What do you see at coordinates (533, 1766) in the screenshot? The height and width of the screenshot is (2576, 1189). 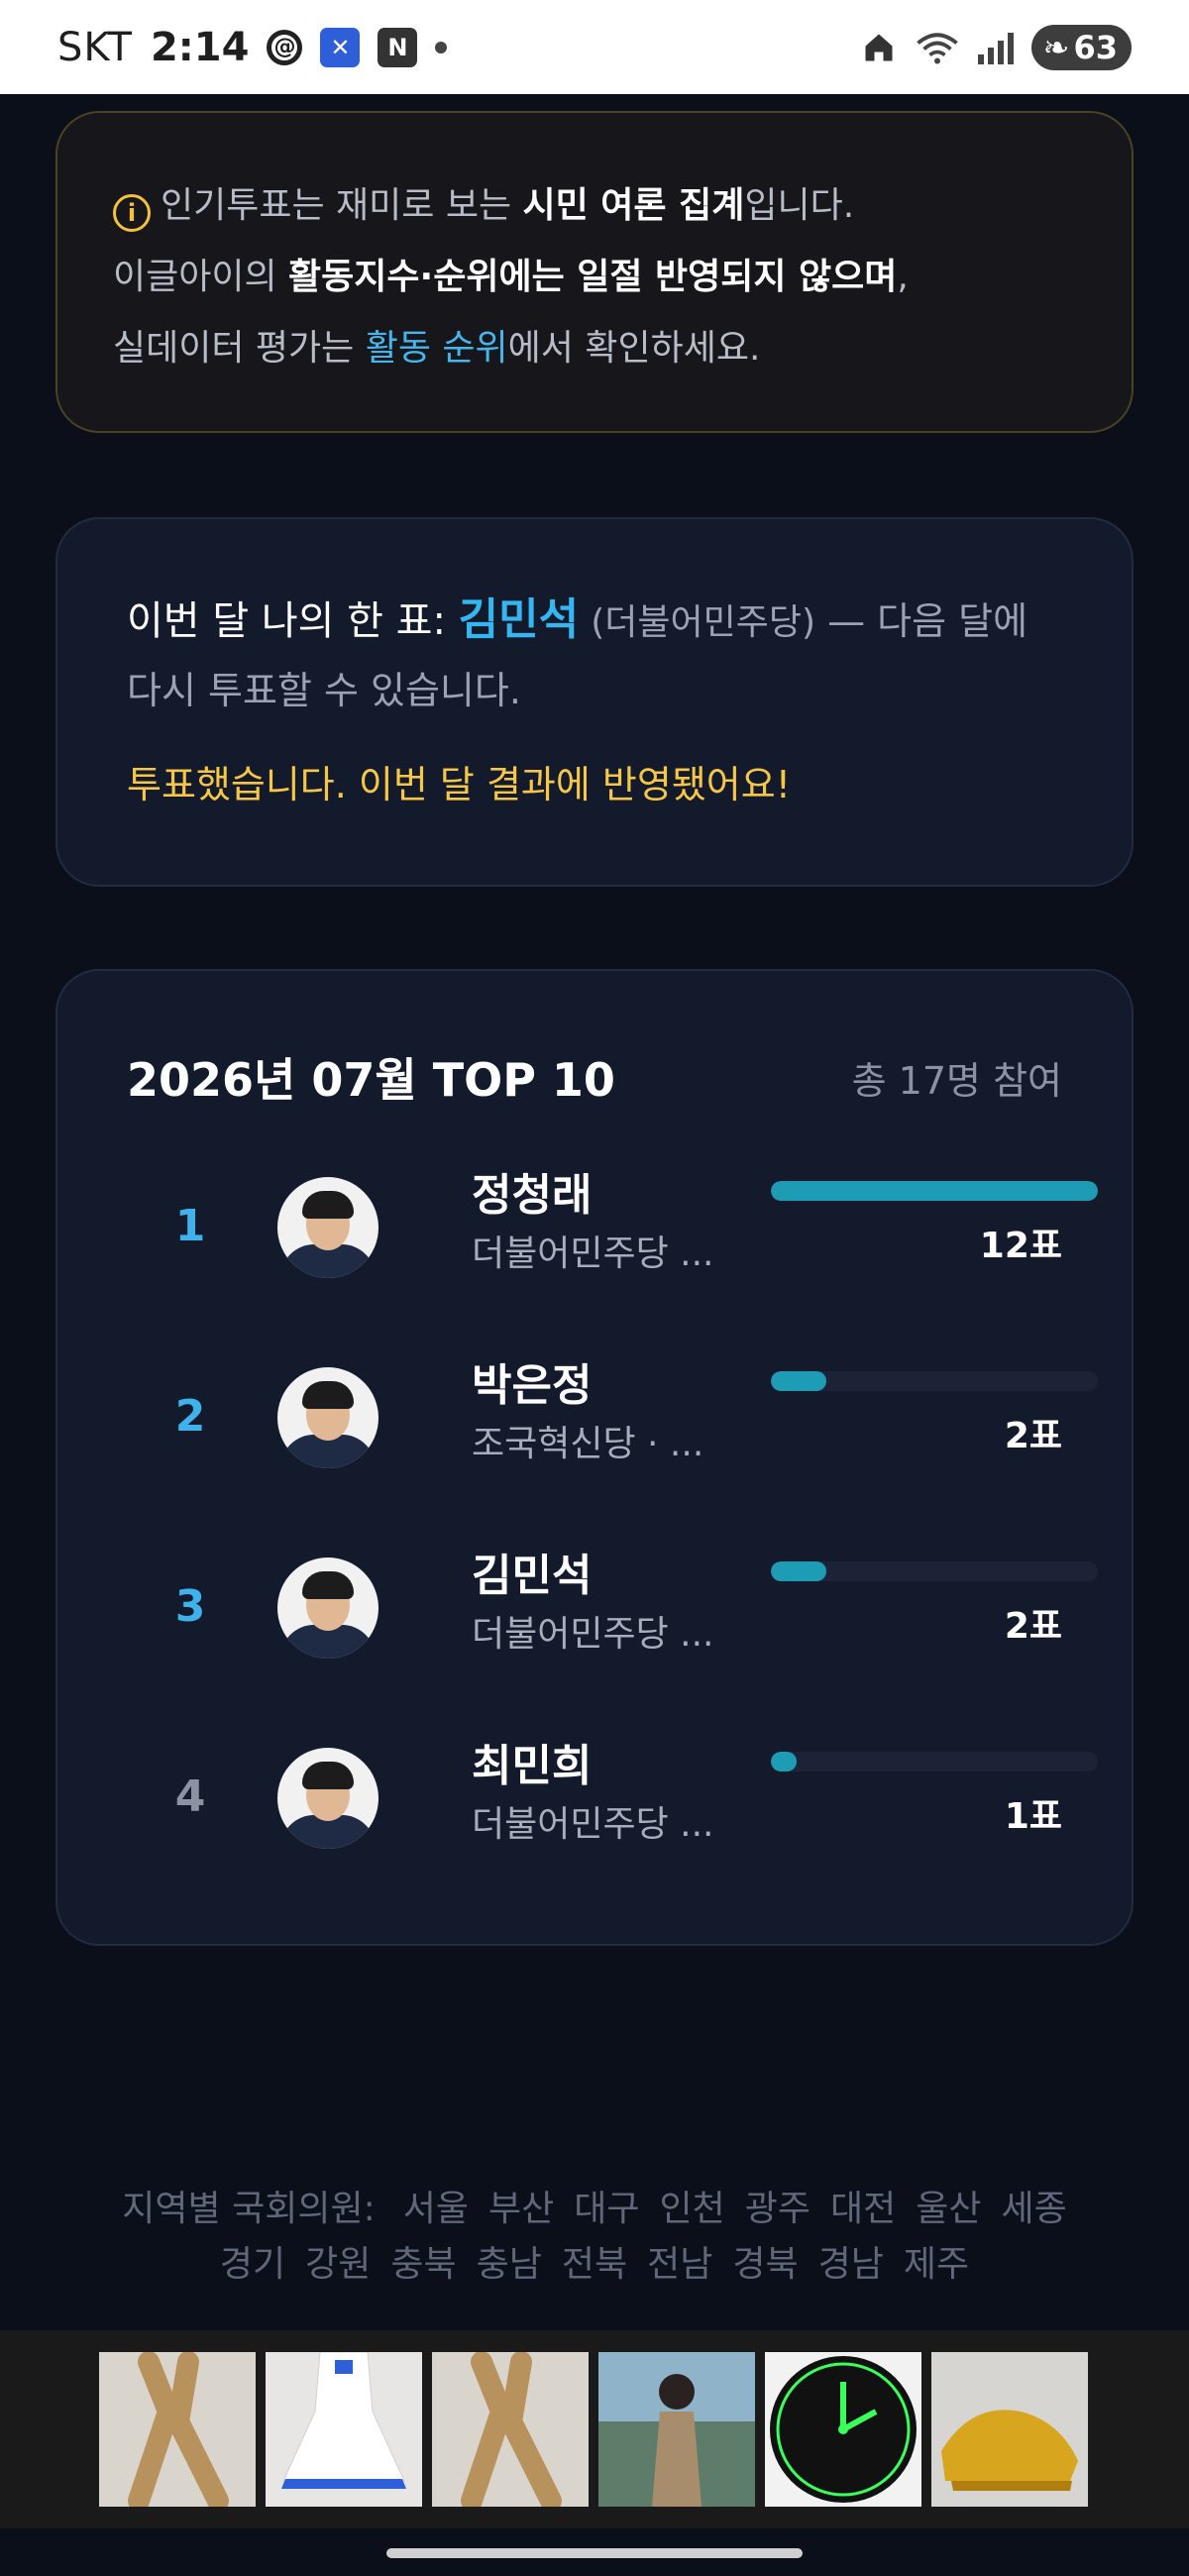 I see `candidate-name: 최민희` at bounding box center [533, 1766].